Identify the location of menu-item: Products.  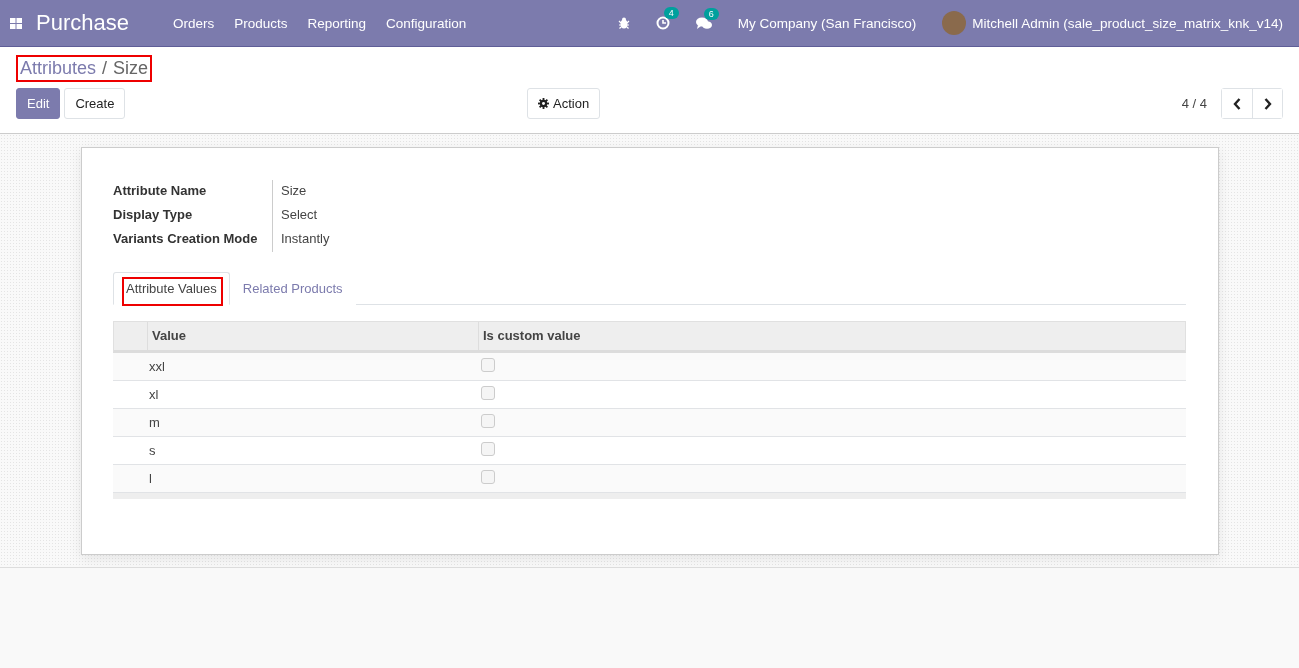
(261, 23).